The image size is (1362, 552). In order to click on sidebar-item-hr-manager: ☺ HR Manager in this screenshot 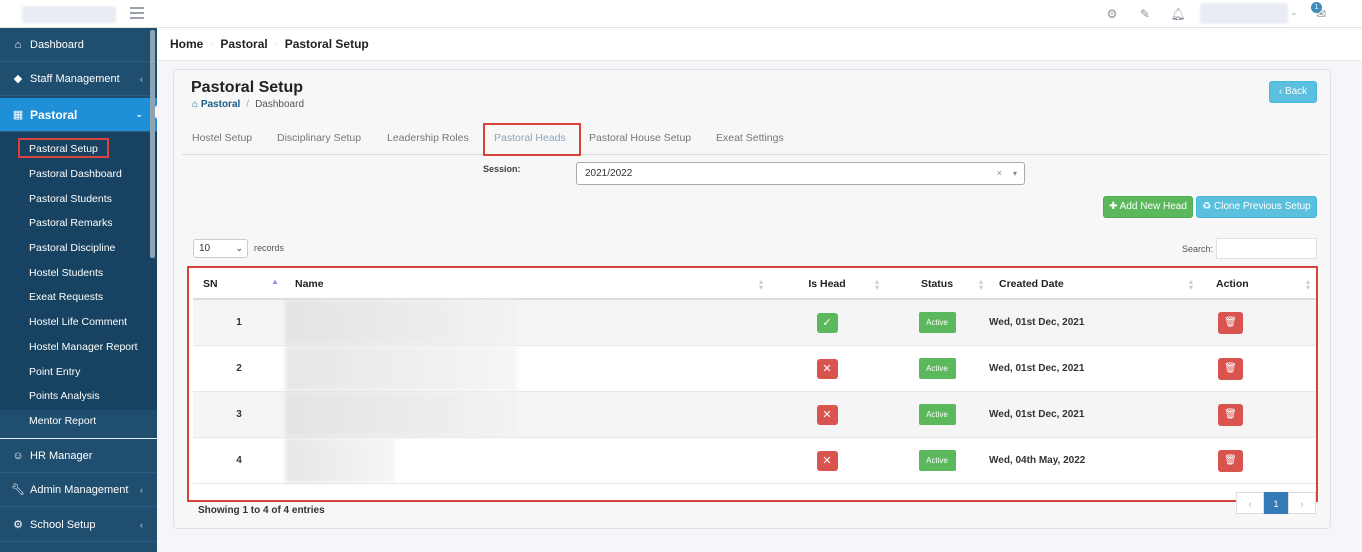, I will do `click(78, 456)`.